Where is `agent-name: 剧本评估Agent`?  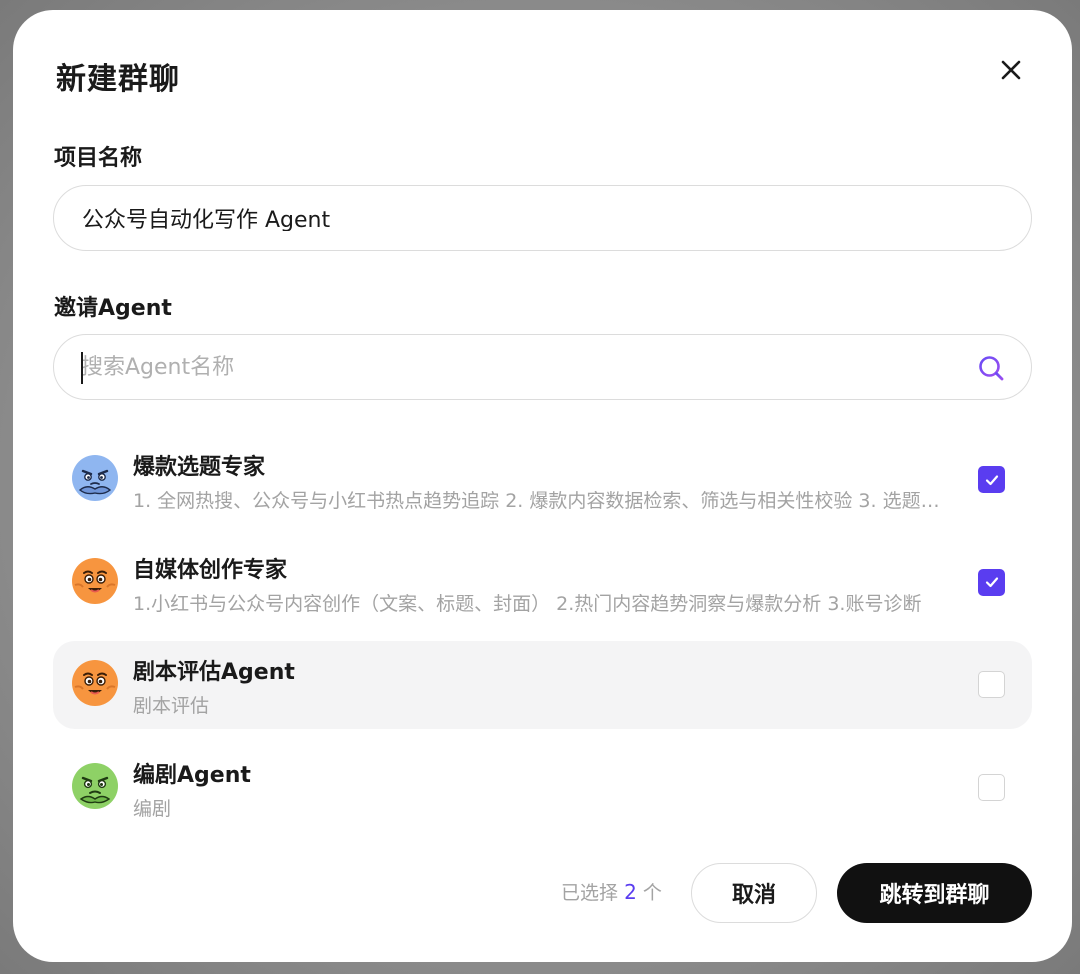 agent-name: 剧本评估Agent is located at coordinates (214, 672).